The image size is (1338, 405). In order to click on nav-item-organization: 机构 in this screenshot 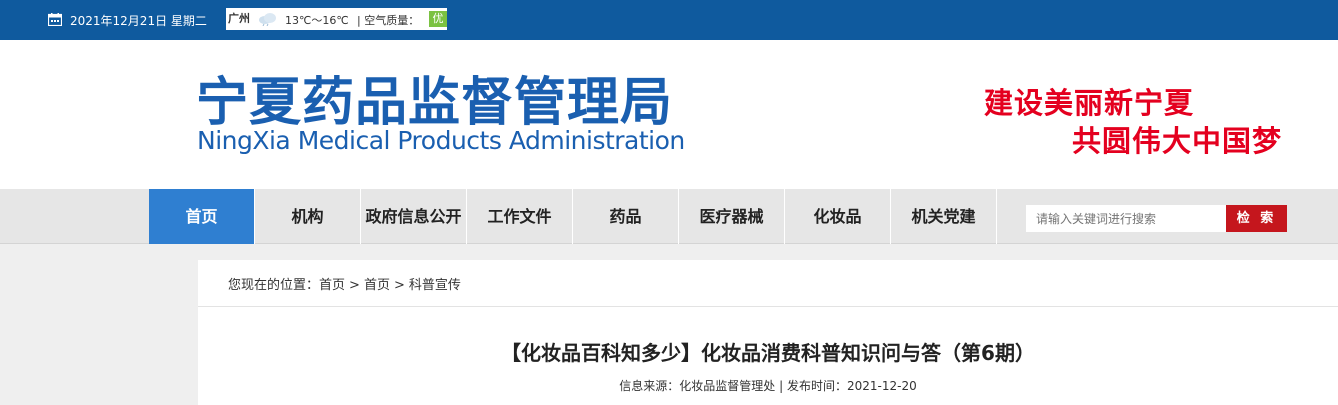, I will do `click(308, 216)`.